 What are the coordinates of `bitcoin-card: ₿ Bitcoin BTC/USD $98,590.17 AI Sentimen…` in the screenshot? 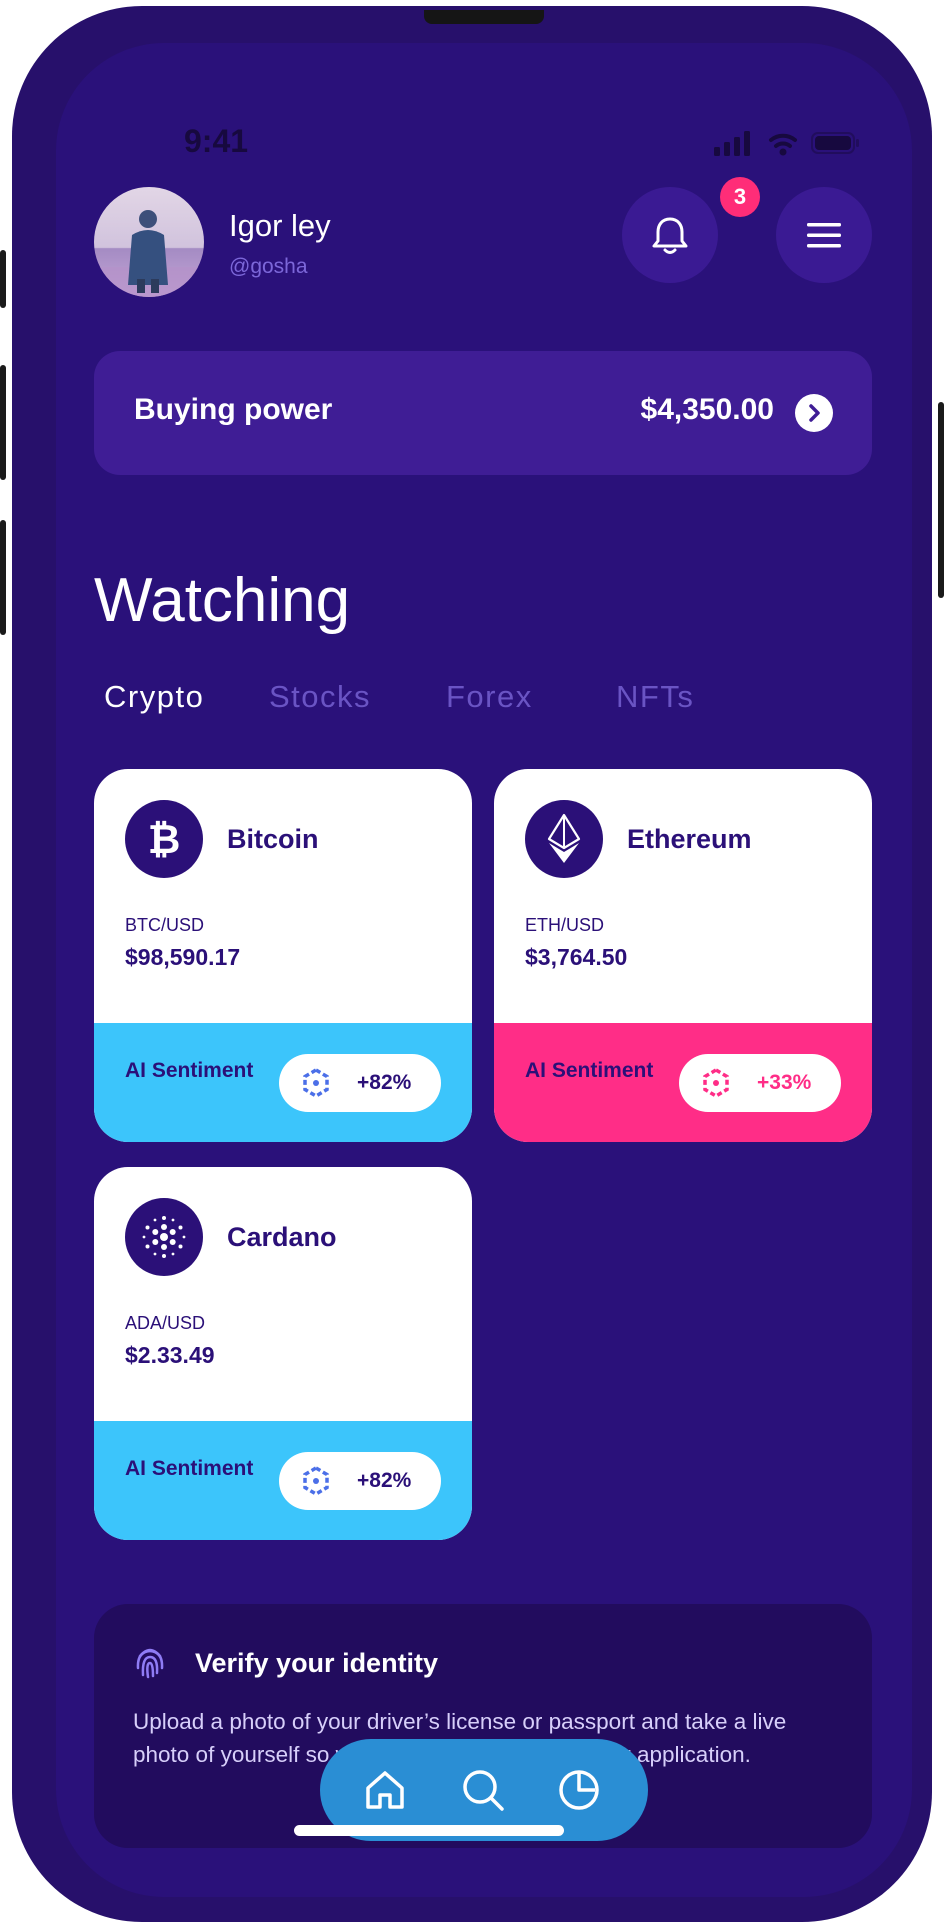 It's located at (283, 955).